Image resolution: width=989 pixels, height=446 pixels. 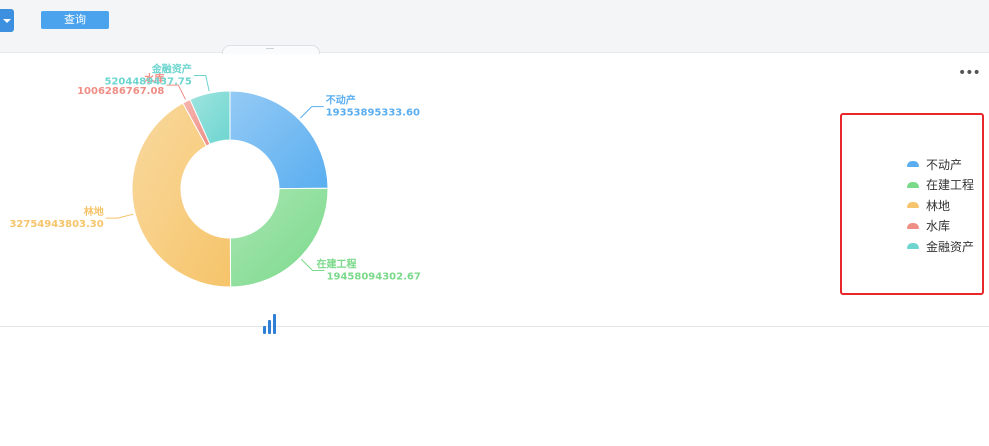 What do you see at coordinates (337, 263) in the screenshot?
I see `slice-category-label: 在建工程` at bounding box center [337, 263].